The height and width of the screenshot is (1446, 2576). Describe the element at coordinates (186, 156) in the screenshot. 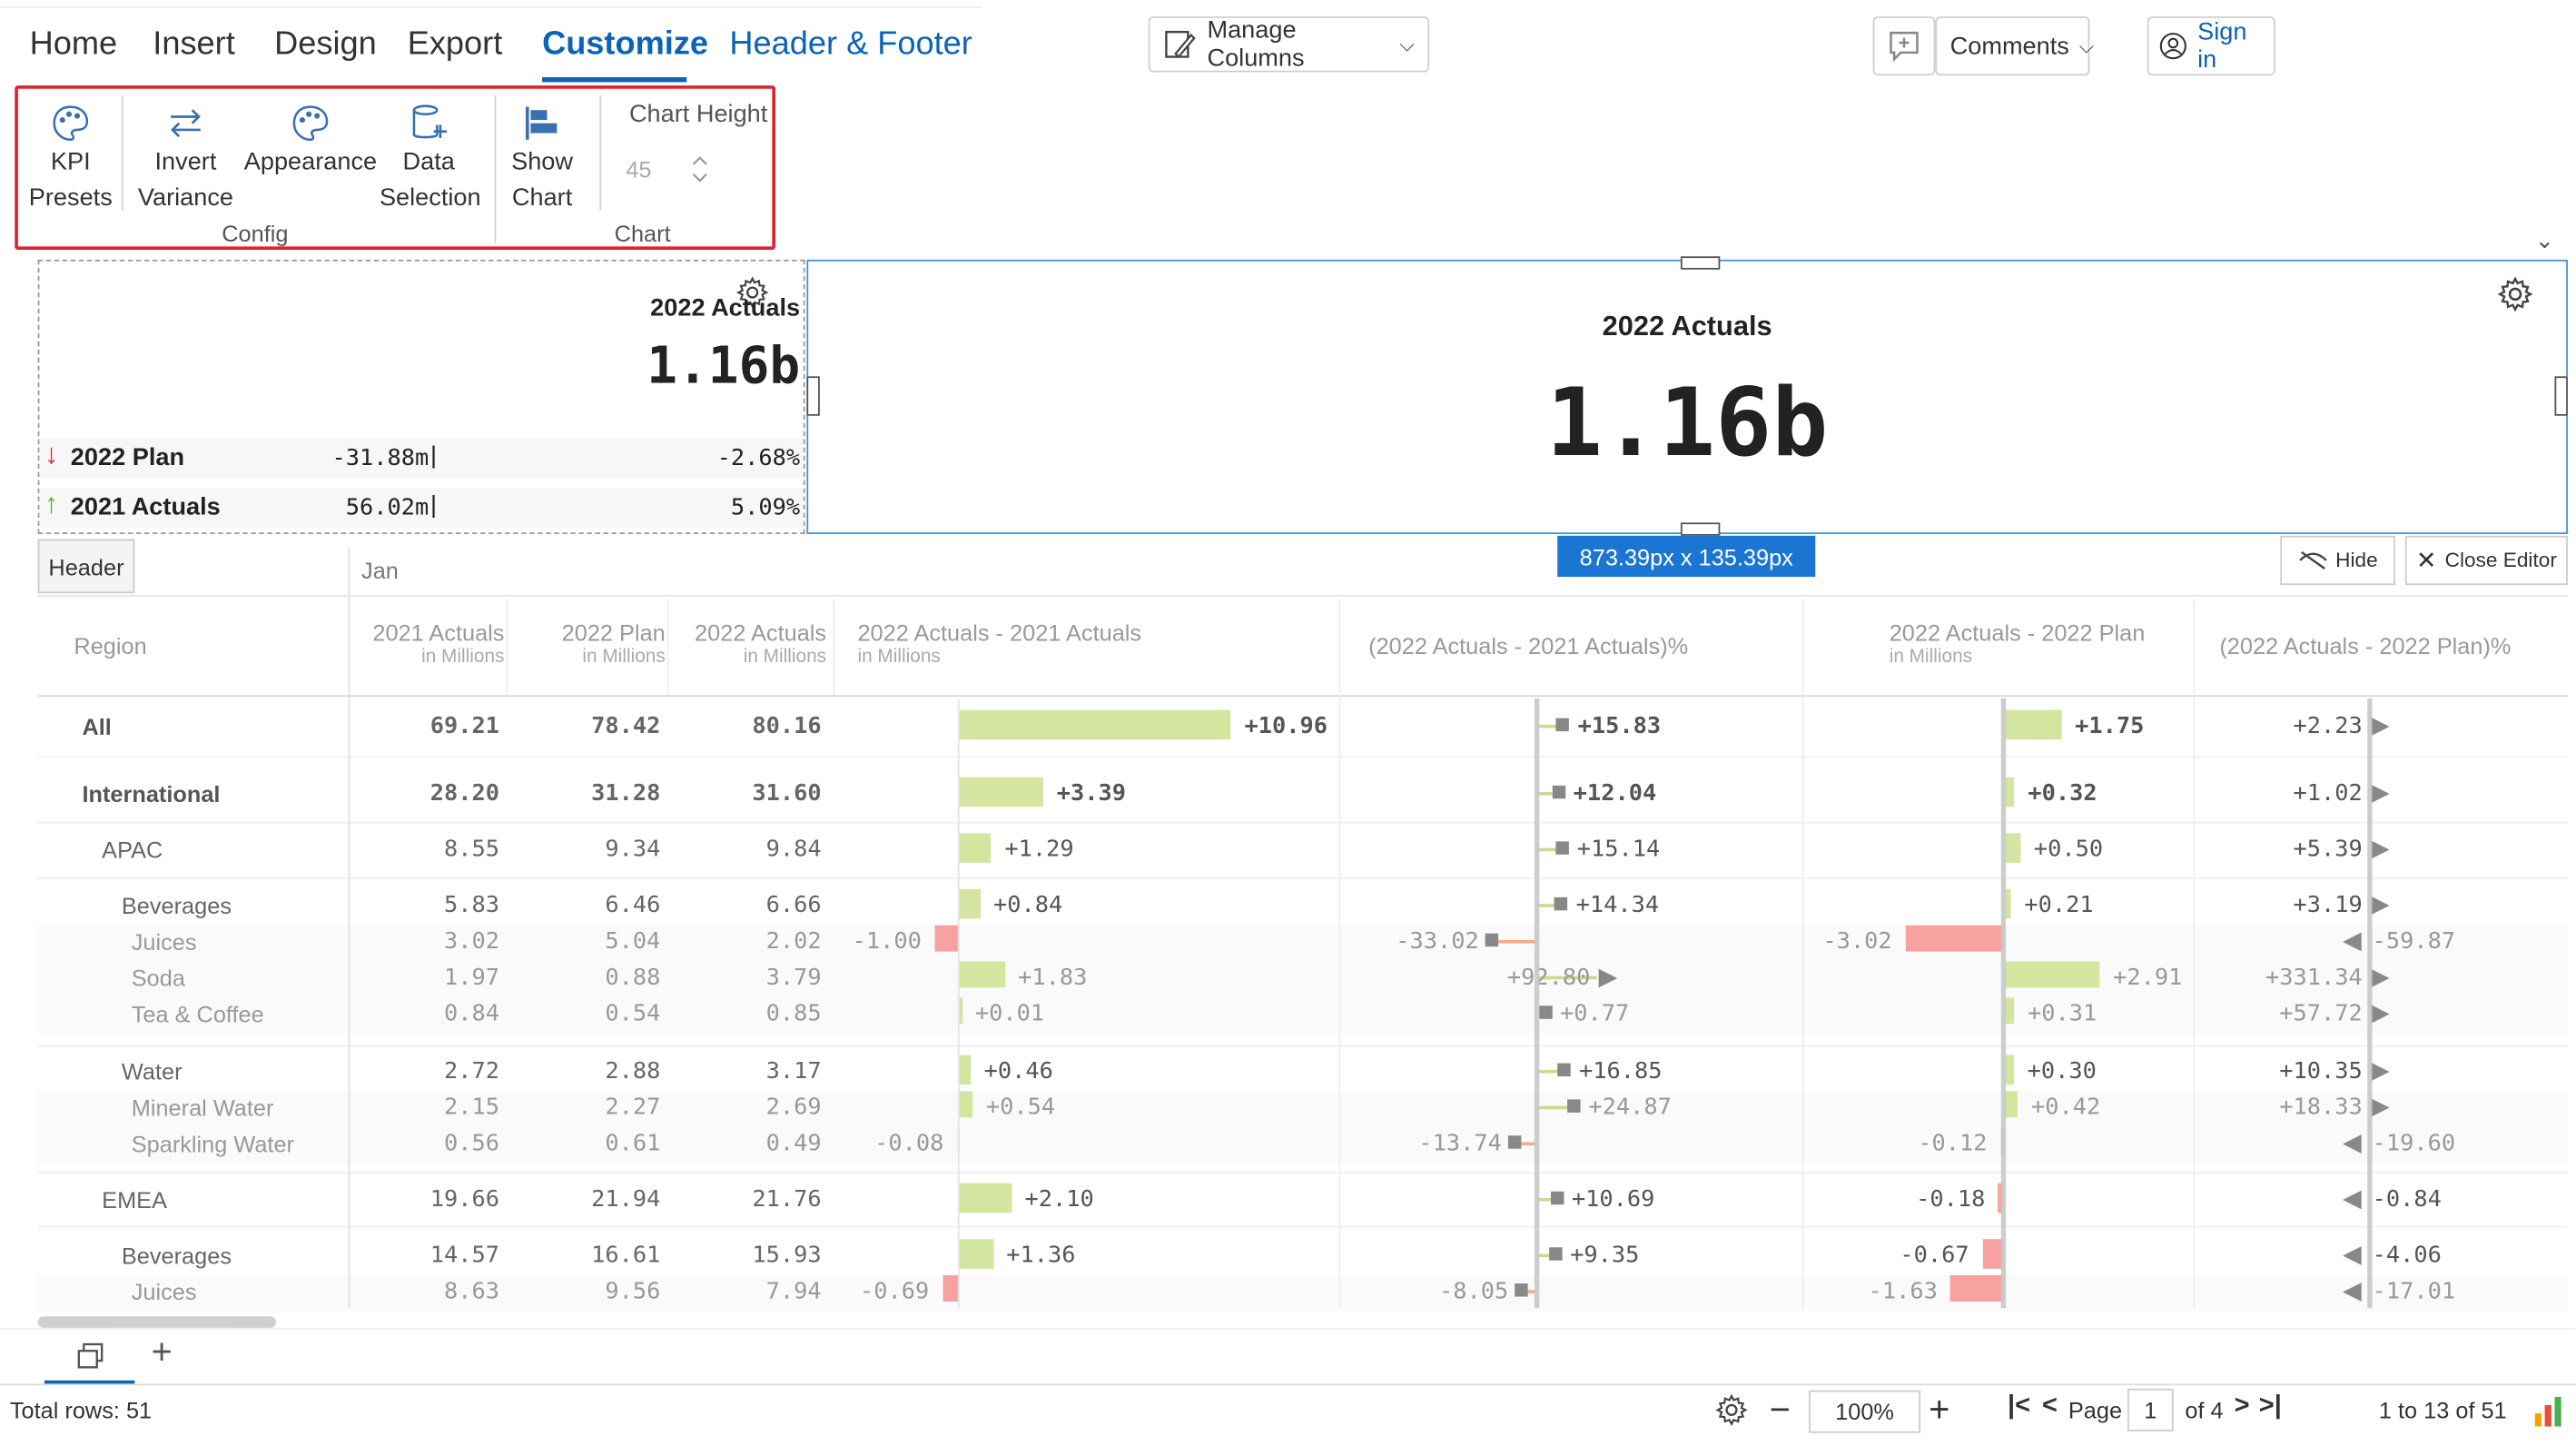

I see `invert-variance-button: Invert Variance` at that location.